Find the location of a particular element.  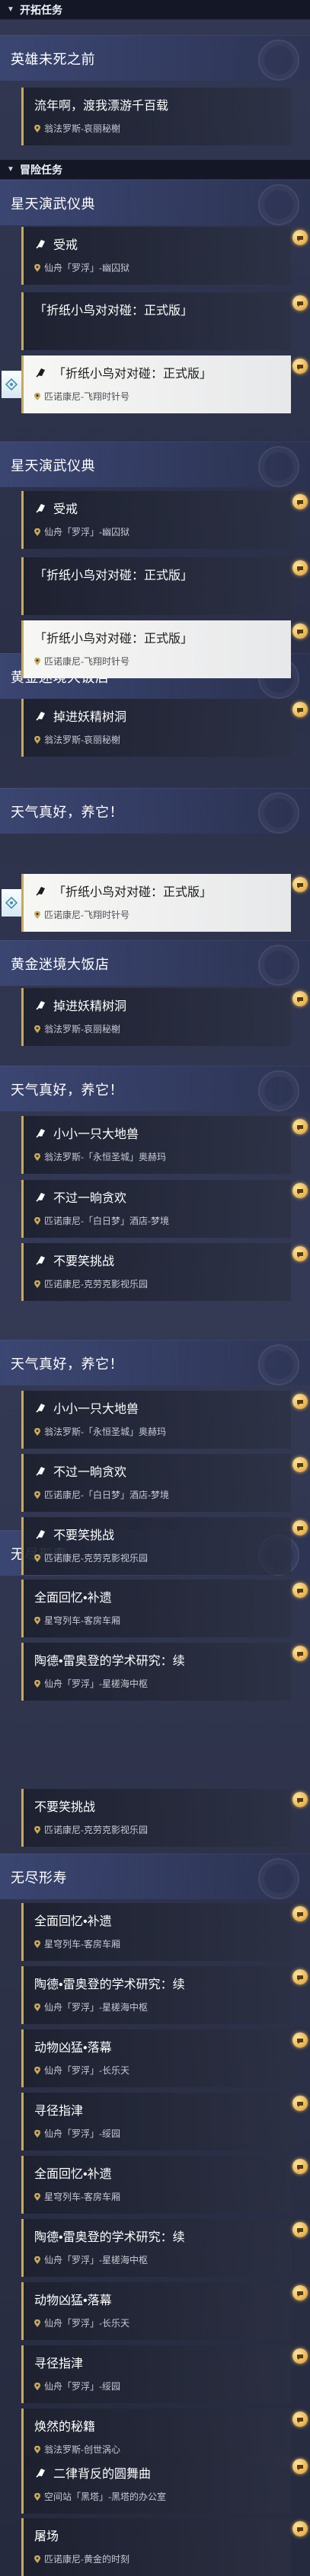

mission-location-row: 匹诺康尼-「白日梦」酒店-梦境 is located at coordinates (162, 1495).